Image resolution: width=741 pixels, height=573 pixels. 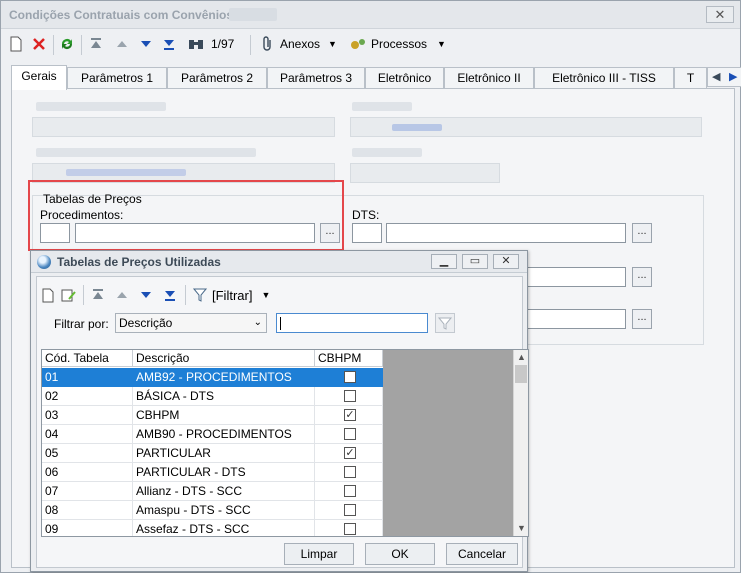 What do you see at coordinates (139, 262) in the screenshot?
I see `dialog-title: Tabelas de Preços Utilizadas` at bounding box center [139, 262].